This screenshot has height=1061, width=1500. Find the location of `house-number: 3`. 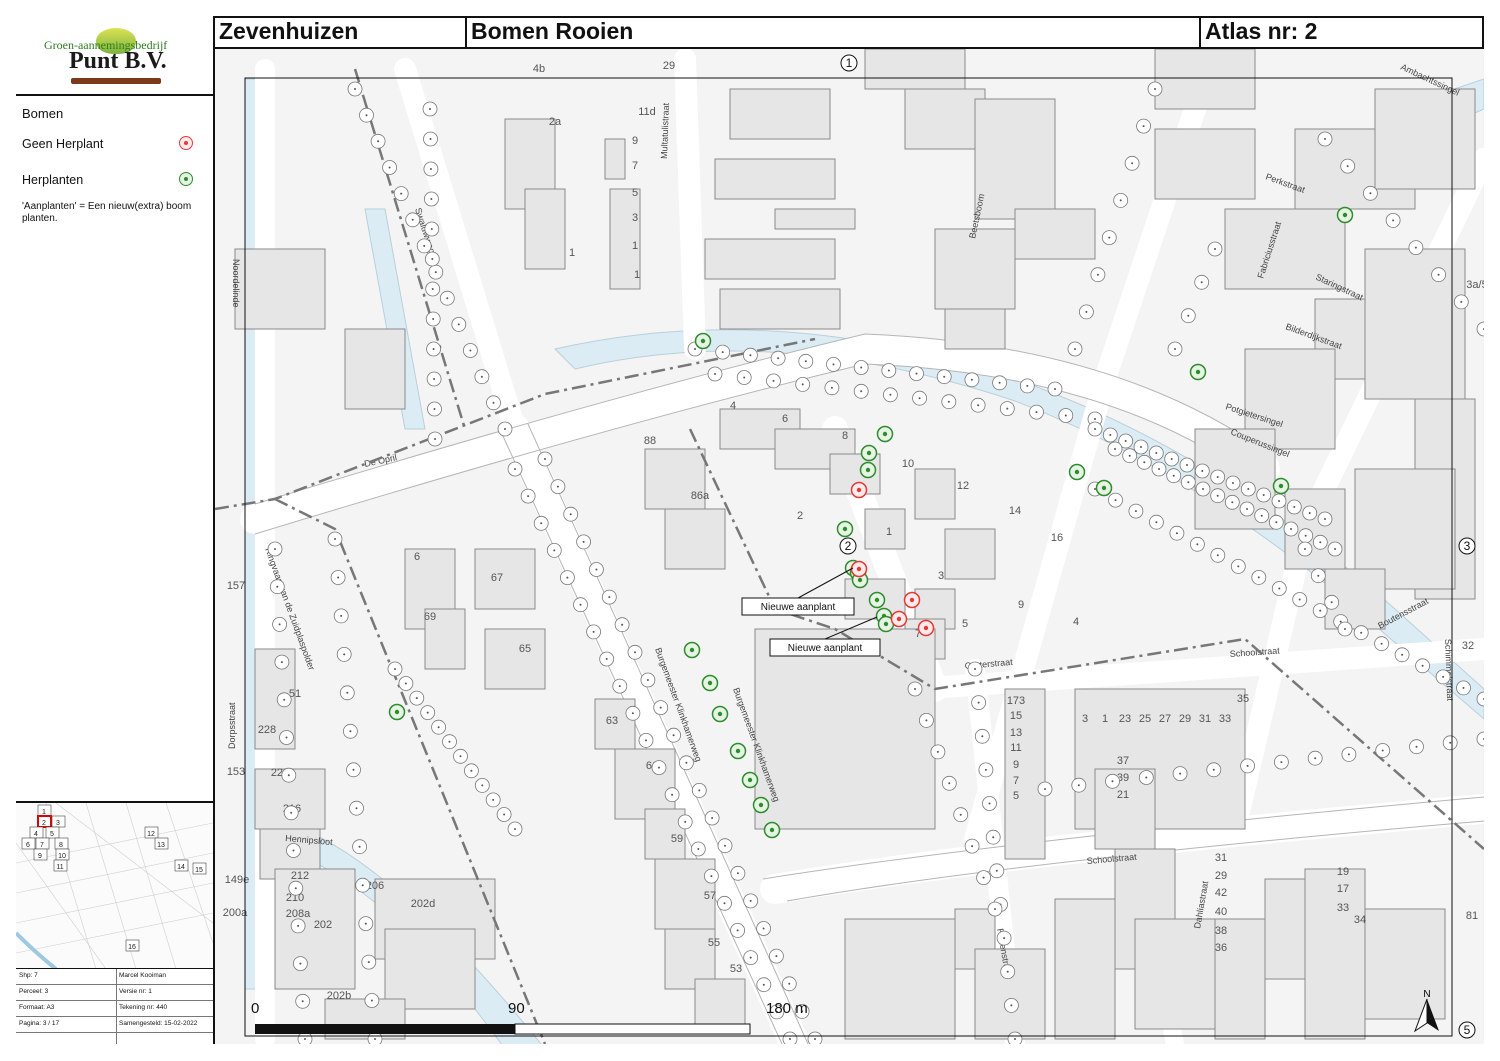

house-number: 3 is located at coordinates (635, 218).